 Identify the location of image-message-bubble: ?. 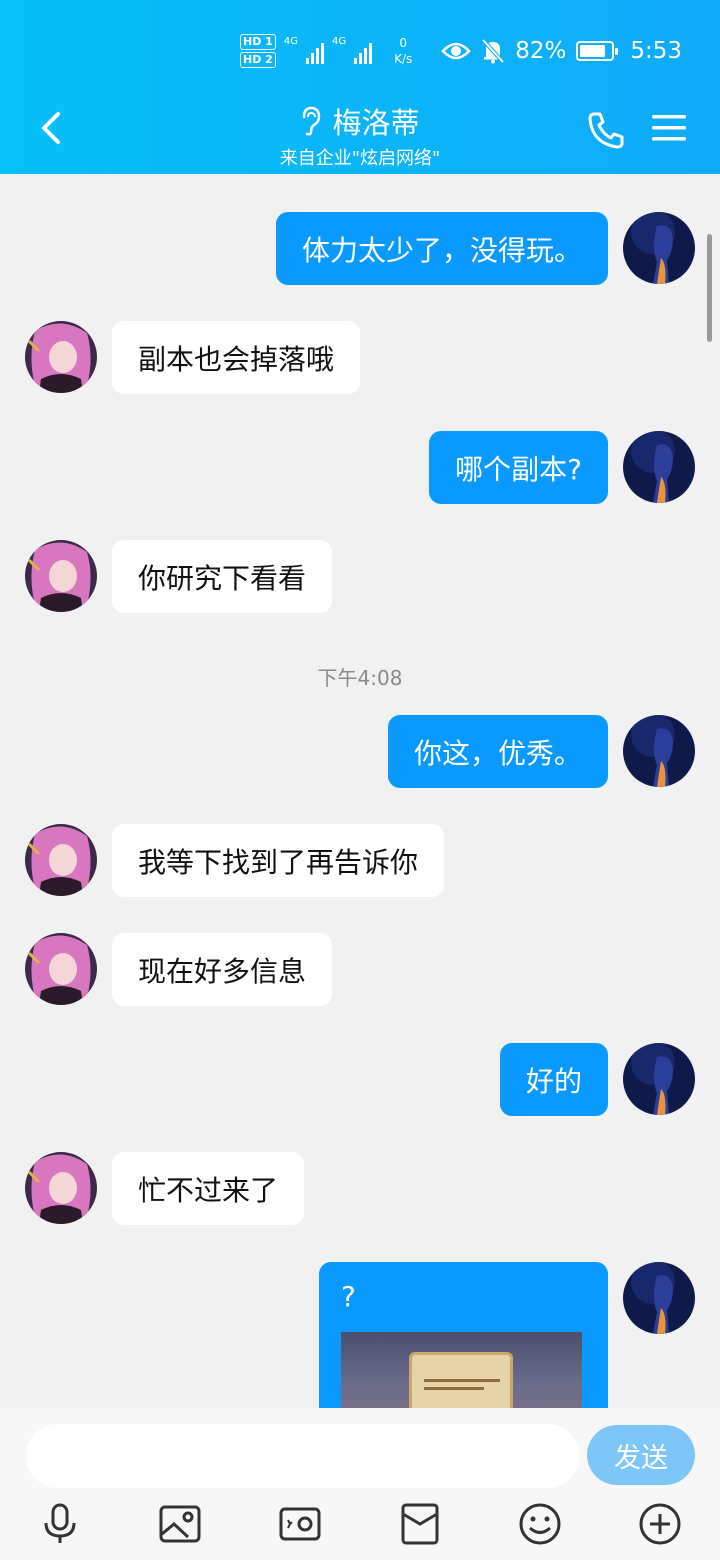
(463, 1335).